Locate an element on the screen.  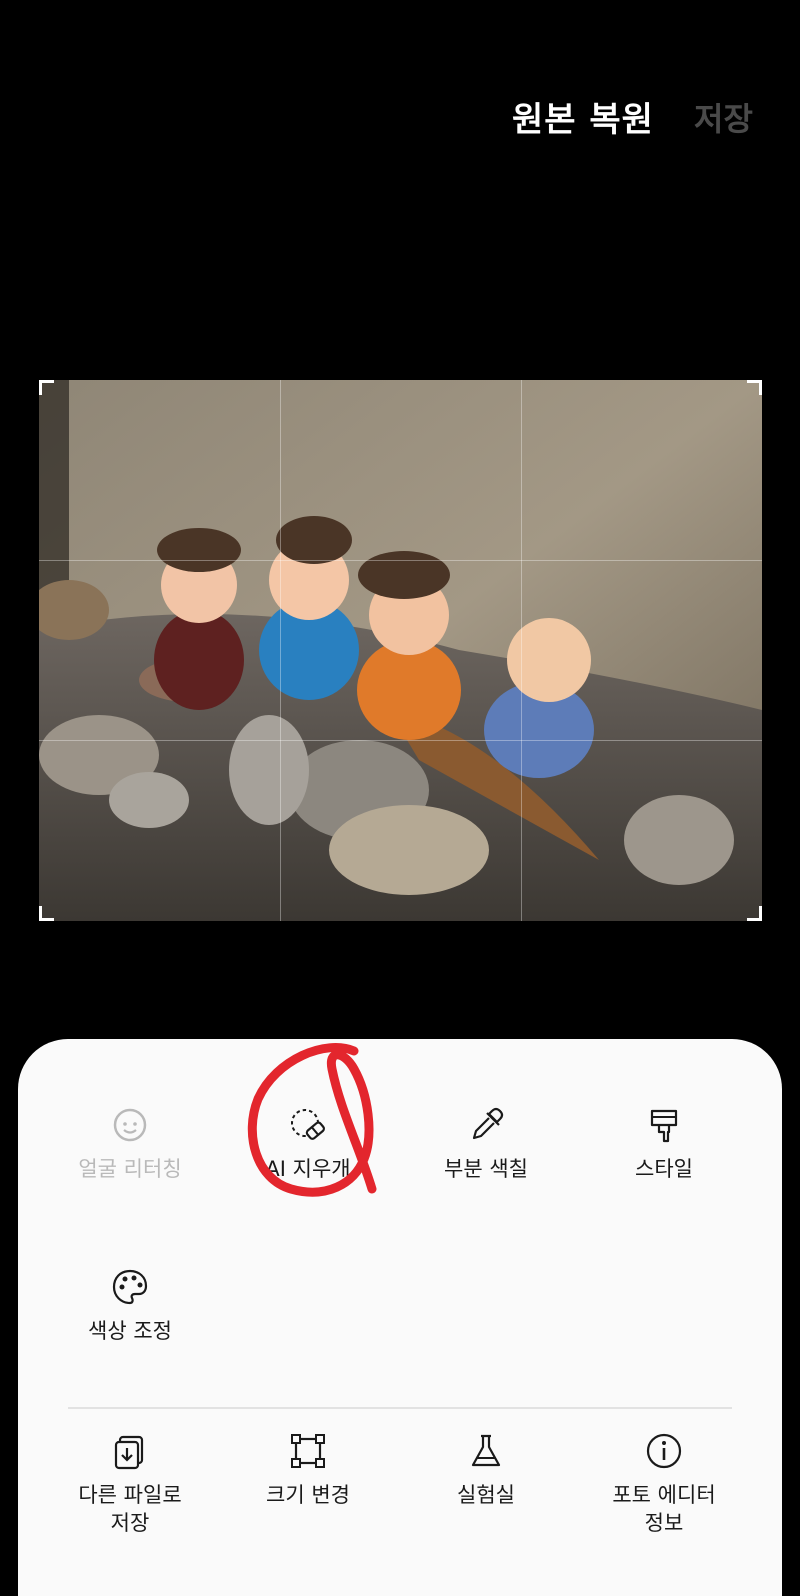
section-divider is located at coordinates (400, 1408).